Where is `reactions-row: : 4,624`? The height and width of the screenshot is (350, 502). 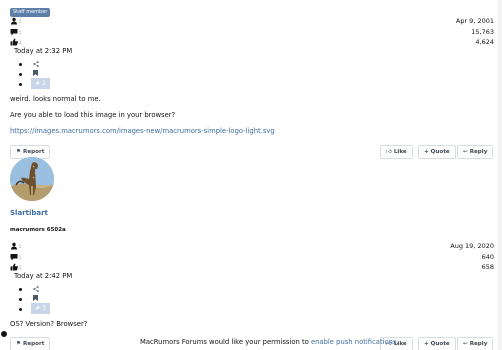
reactions-row: : 4,624 is located at coordinates (252, 42).